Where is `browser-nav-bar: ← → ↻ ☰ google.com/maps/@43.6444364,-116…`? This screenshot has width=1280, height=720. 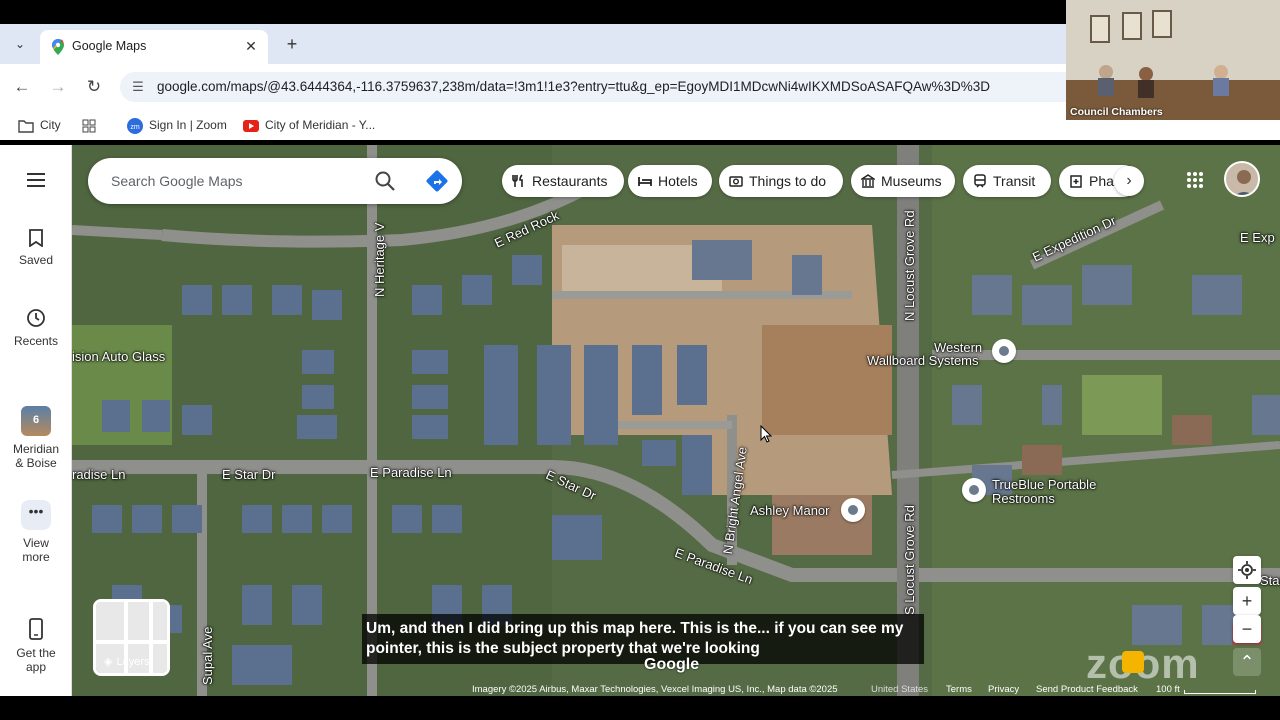
browser-nav-bar: ← → ↻ ☰ google.com/maps/@43.6444364,-116… is located at coordinates (533, 87).